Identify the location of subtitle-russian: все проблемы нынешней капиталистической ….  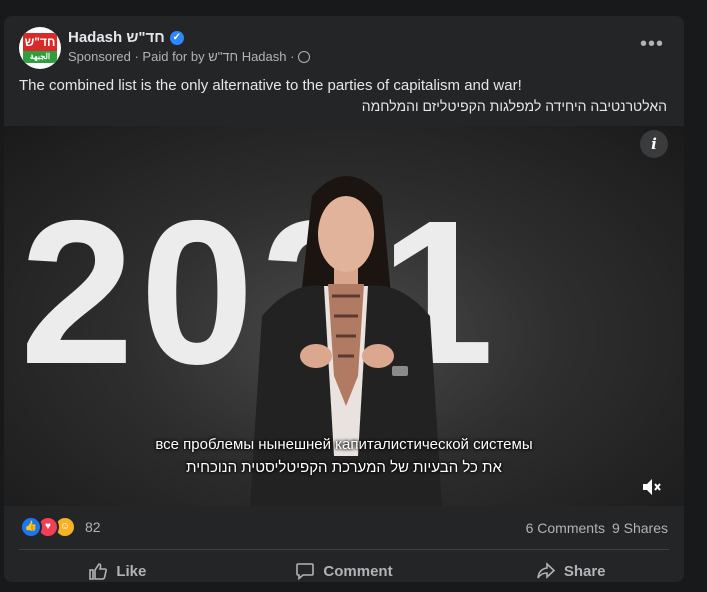
(344, 444).